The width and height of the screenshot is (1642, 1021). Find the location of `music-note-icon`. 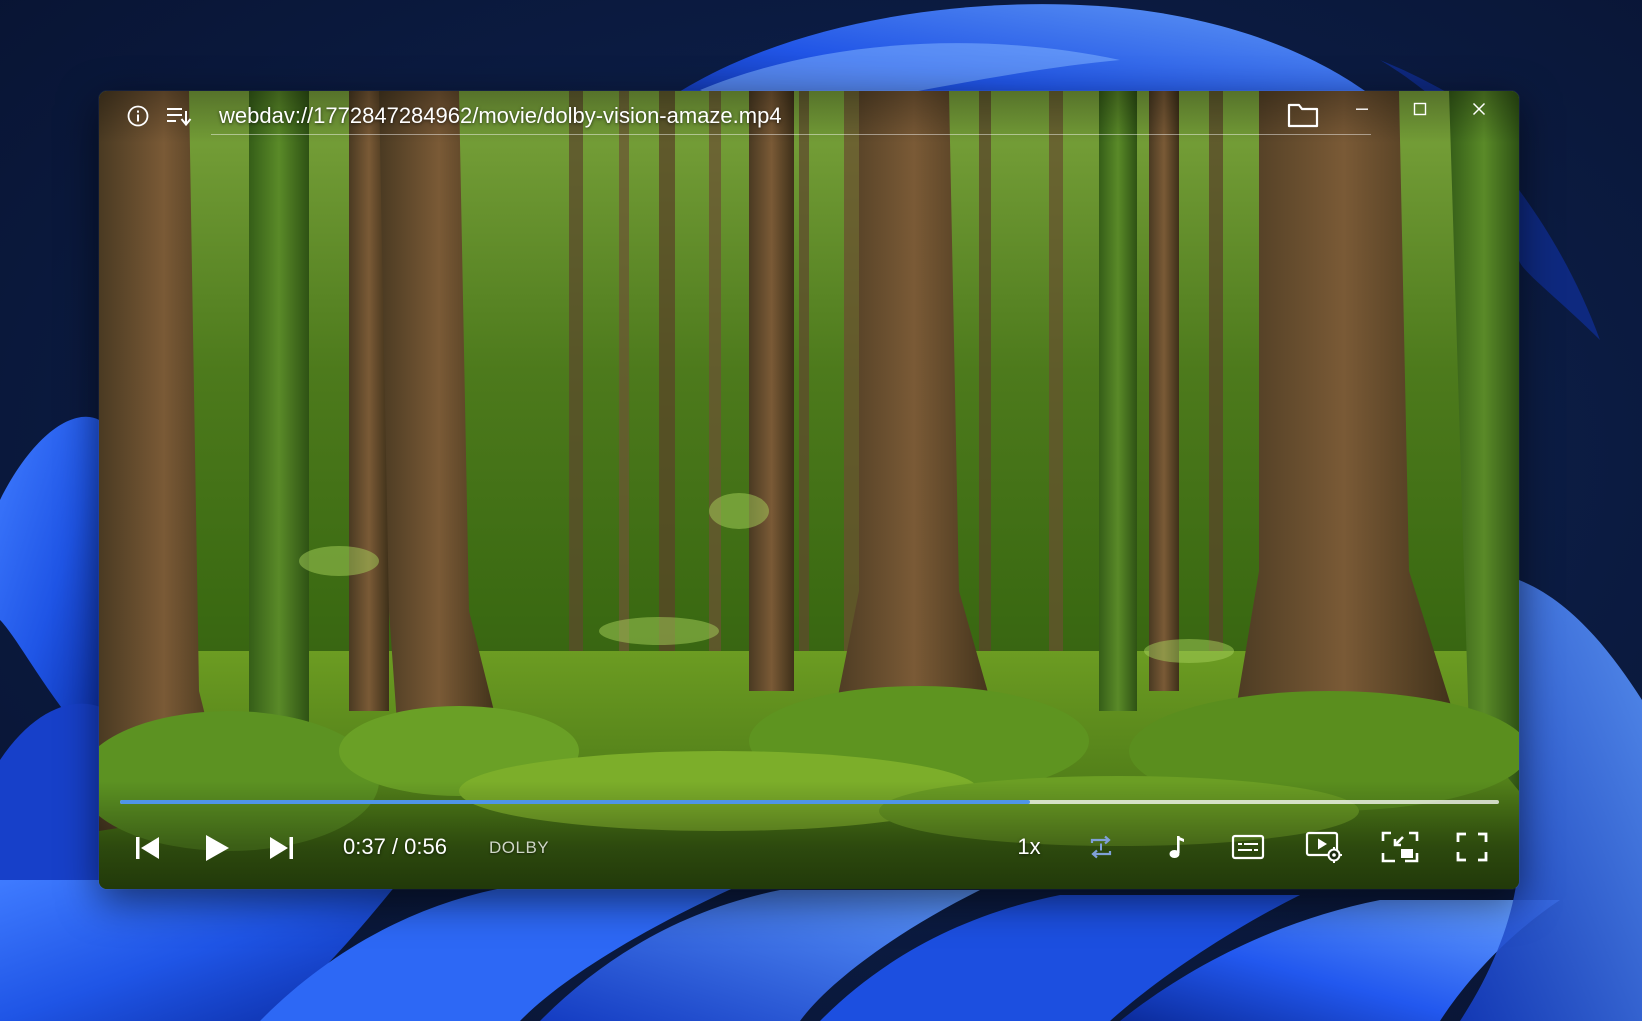

music-note-icon is located at coordinates (1176, 847).